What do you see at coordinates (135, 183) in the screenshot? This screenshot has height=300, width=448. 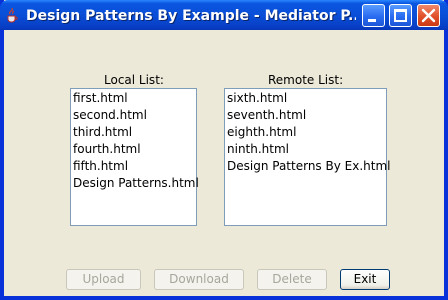 I see `list-item: Design Patterns.html` at bounding box center [135, 183].